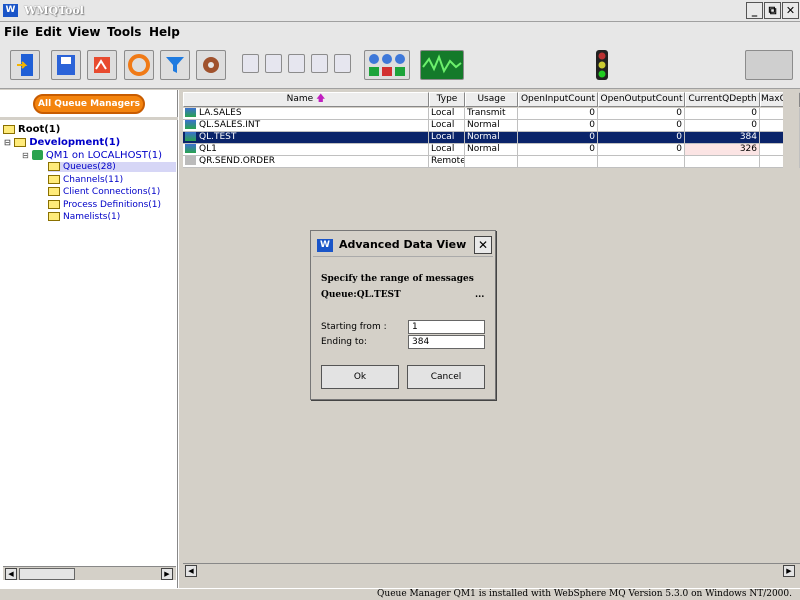 The image size is (800, 600). I want to click on table-row: LA.SALES, so click(306, 114).